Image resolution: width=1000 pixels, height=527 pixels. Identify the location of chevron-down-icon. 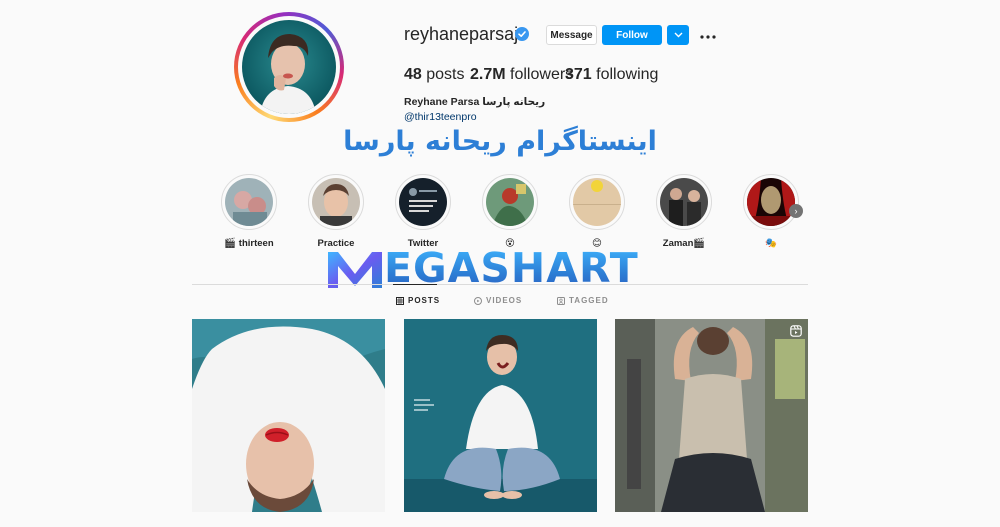
(678, 35).